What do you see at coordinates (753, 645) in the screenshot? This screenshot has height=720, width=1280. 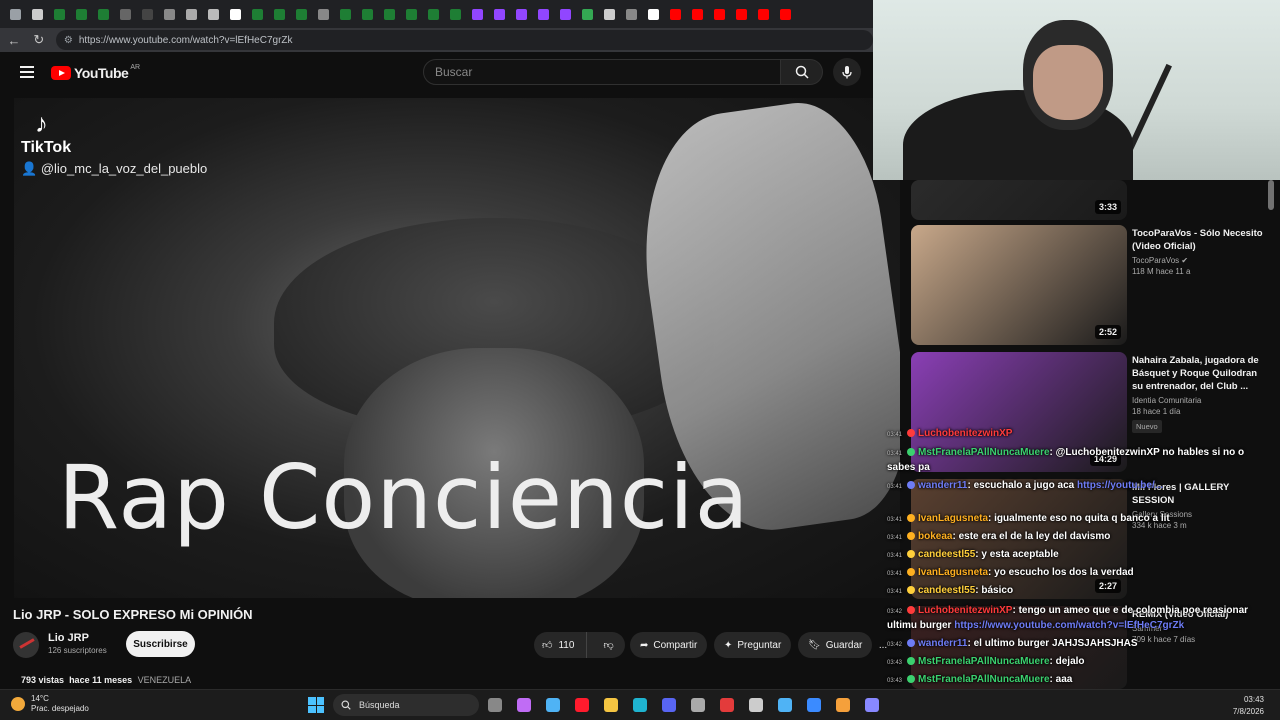 I see `ask-button: ✦ Preguntar` at bounding box center [753, 645].